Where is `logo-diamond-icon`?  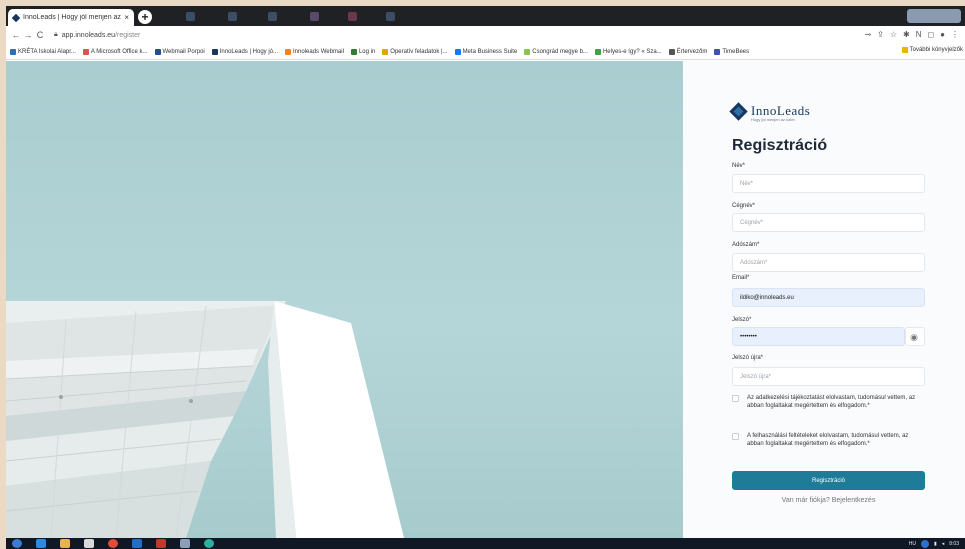 logo-diamond-icon is located at coordinates (738, 111).